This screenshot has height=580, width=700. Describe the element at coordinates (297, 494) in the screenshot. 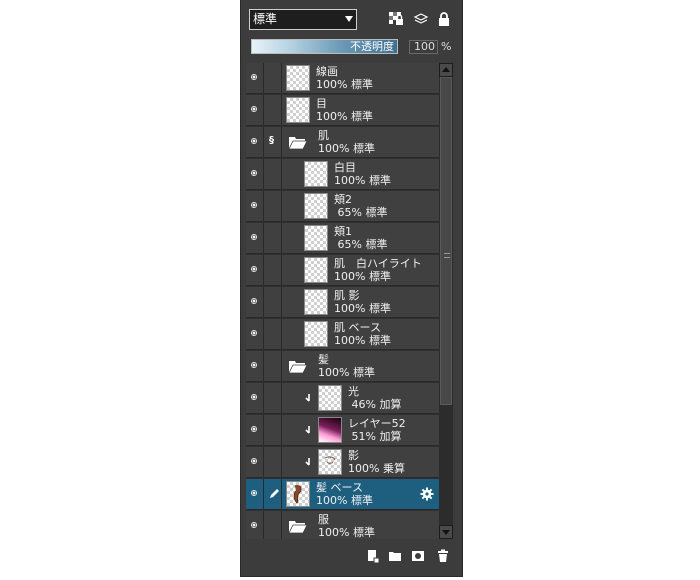

I see `hair-thumbnail-art` at that location.